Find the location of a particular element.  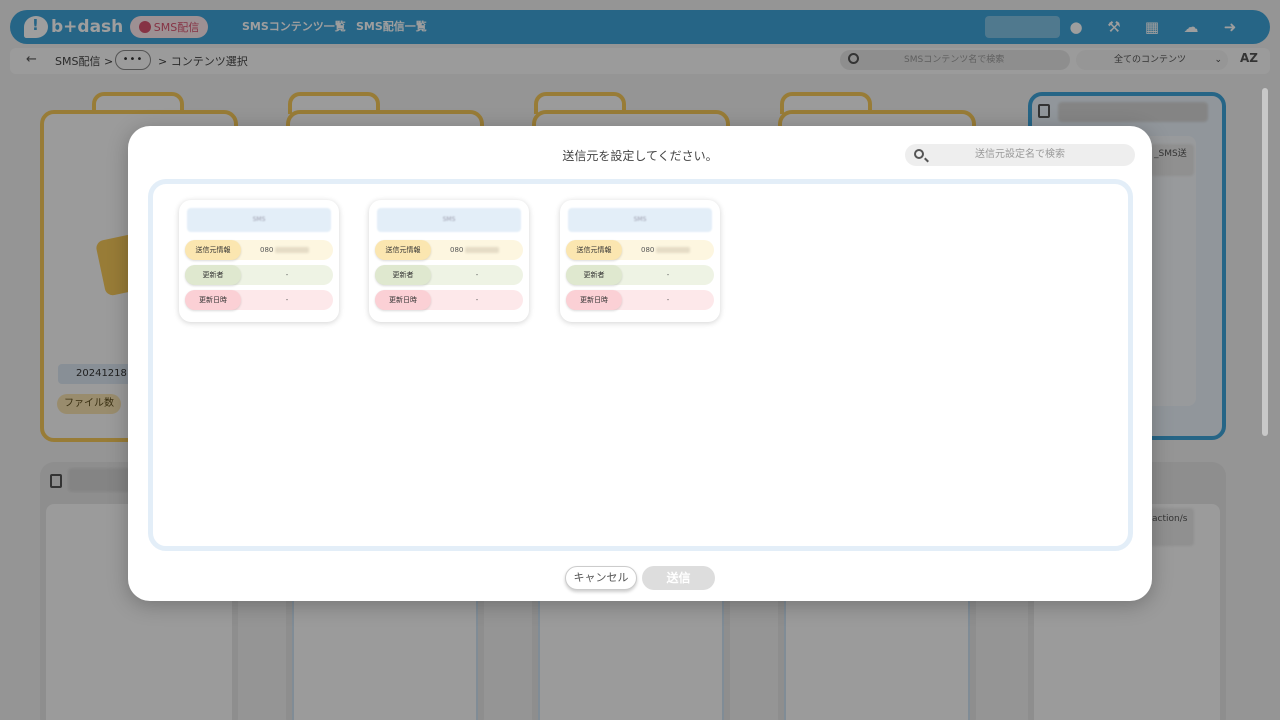

sender-search-placeholder: 送信元設定名で検索 is located at coordinates (1020, 154).